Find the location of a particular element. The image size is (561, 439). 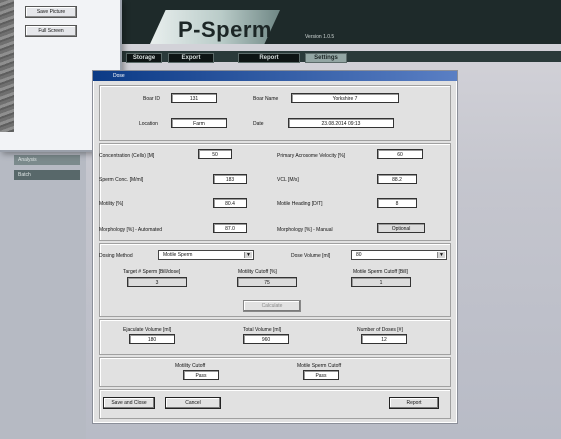

calculate-button: Calculate is located at coordinates (272, 306).